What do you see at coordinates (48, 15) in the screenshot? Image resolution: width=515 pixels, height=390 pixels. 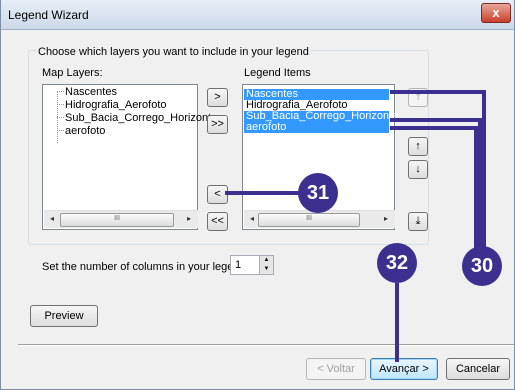 I see `window-title: Legend Wizard` at bounding box center [48, 15].